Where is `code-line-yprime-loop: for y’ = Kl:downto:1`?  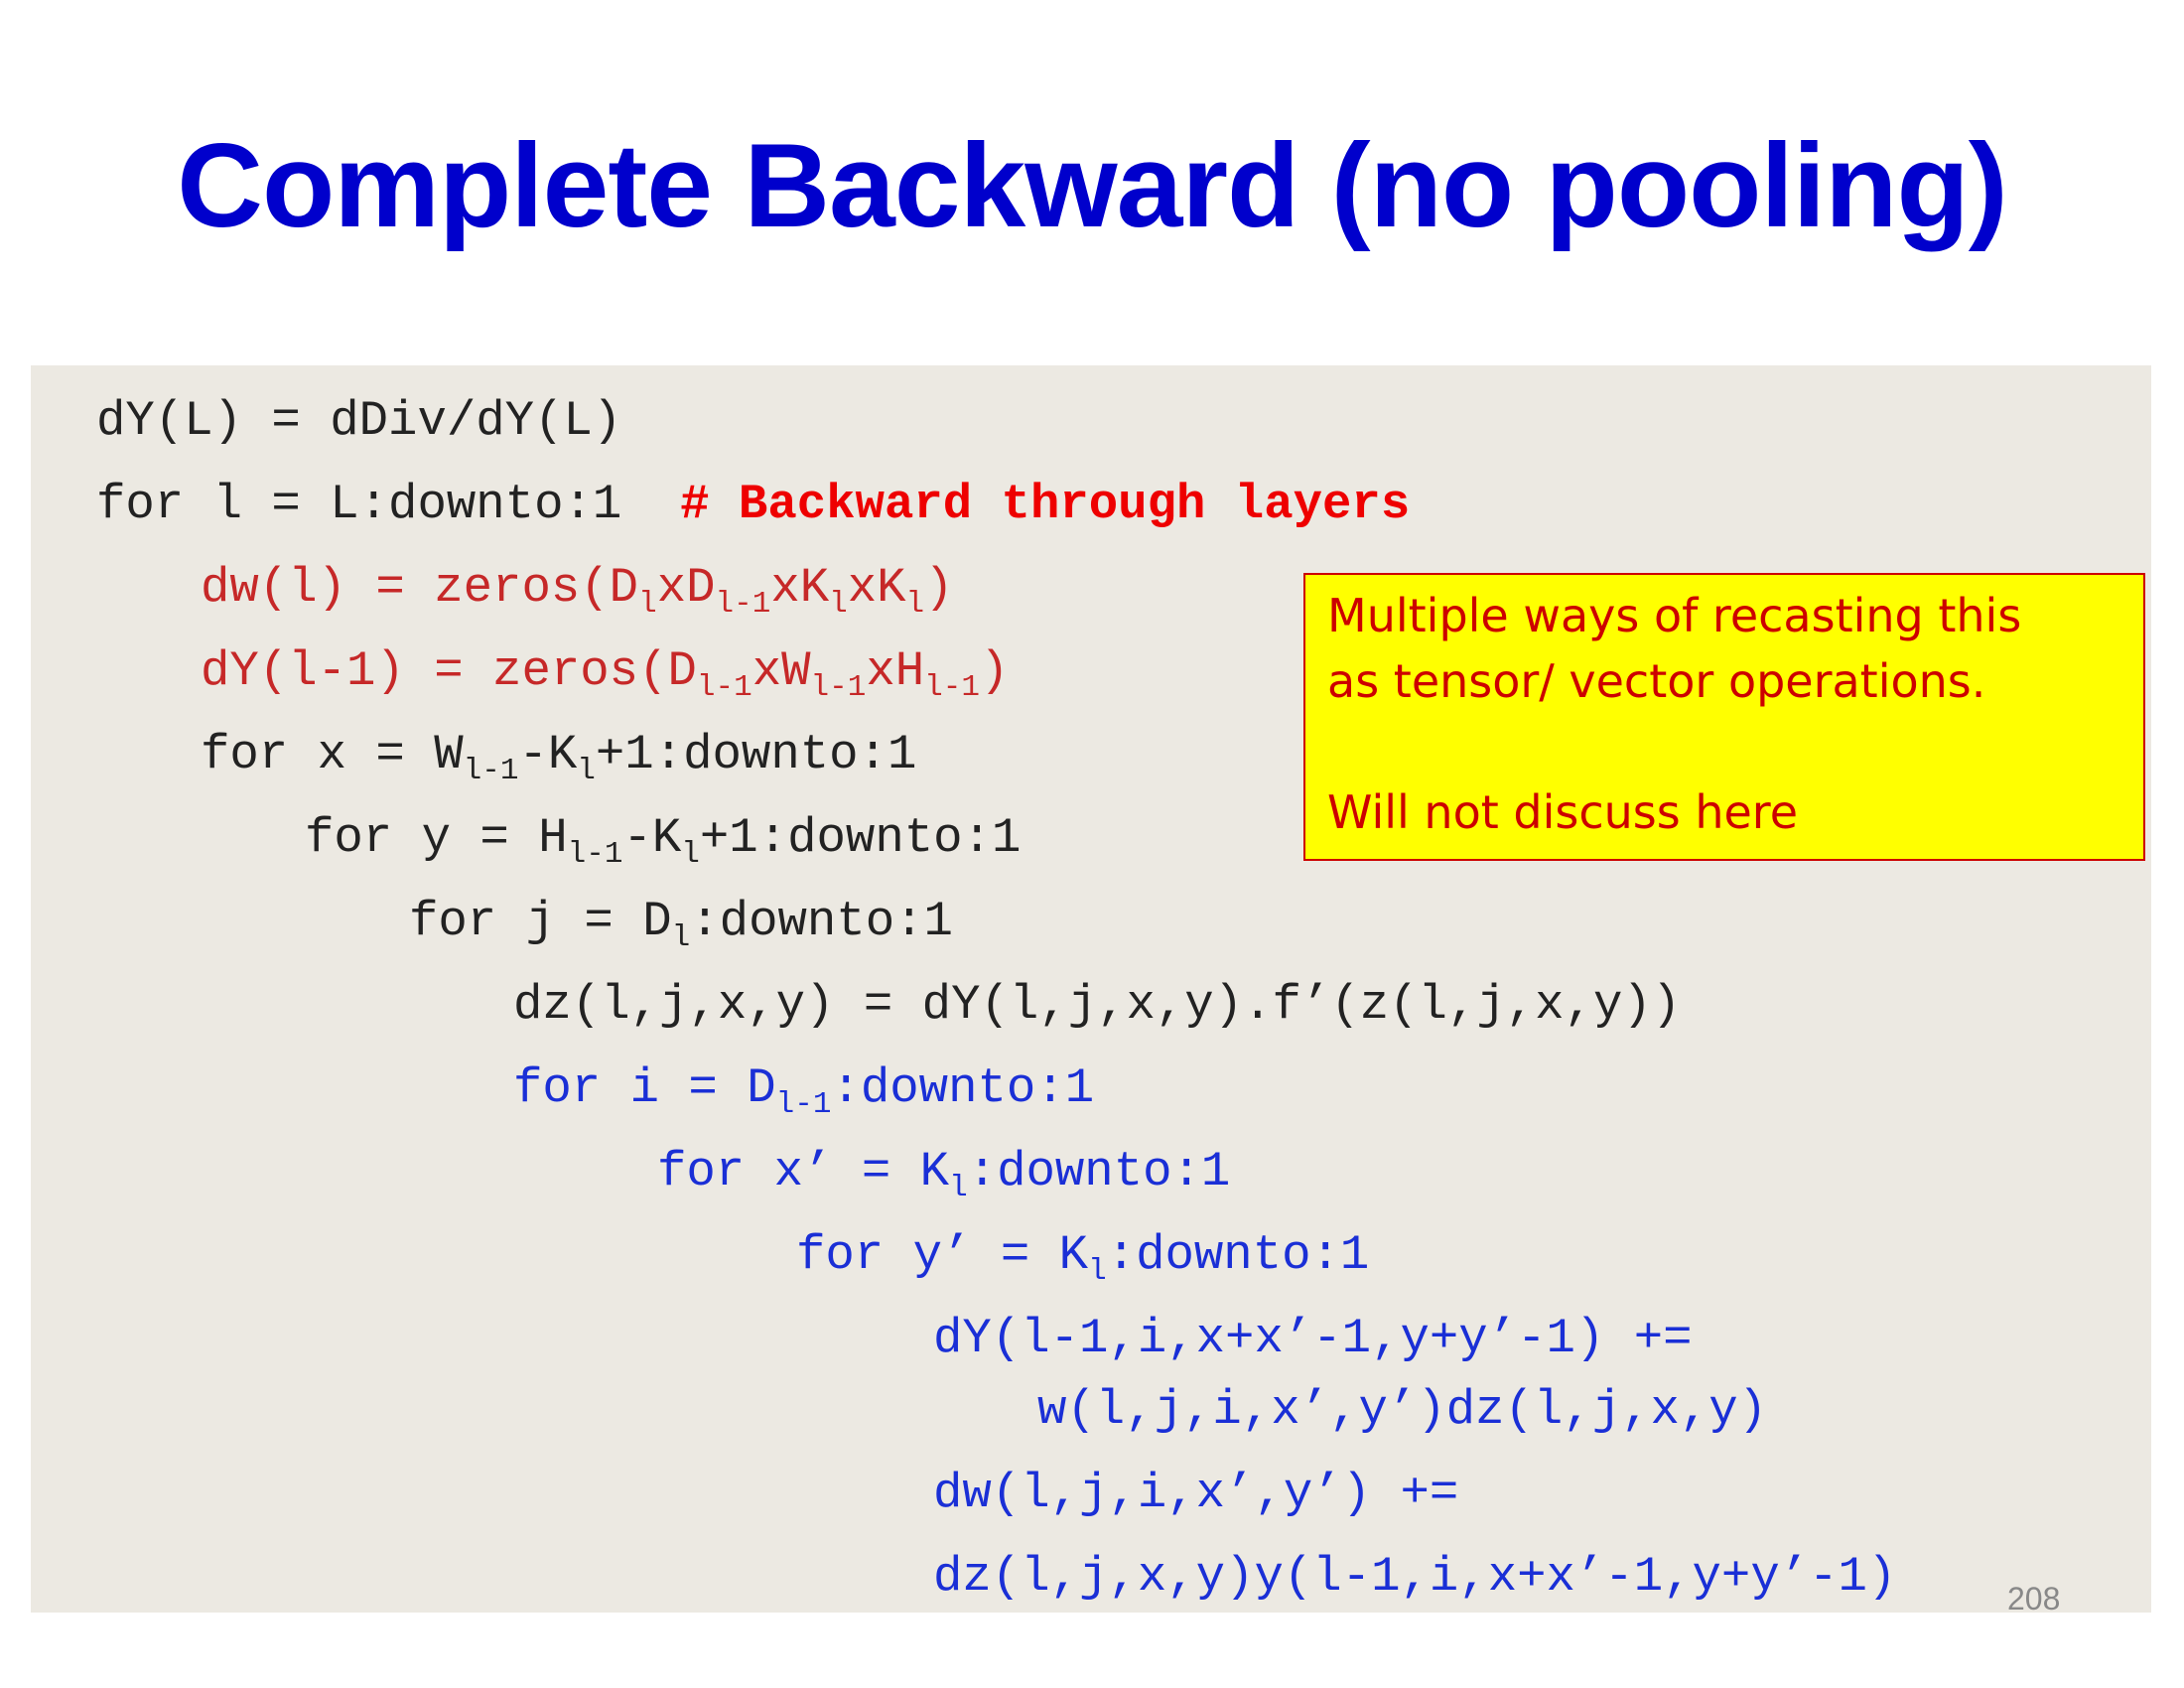
code-line-yprime-loop: for y’ = Kl:downto:1 is located at coordinates (1083, 1258).